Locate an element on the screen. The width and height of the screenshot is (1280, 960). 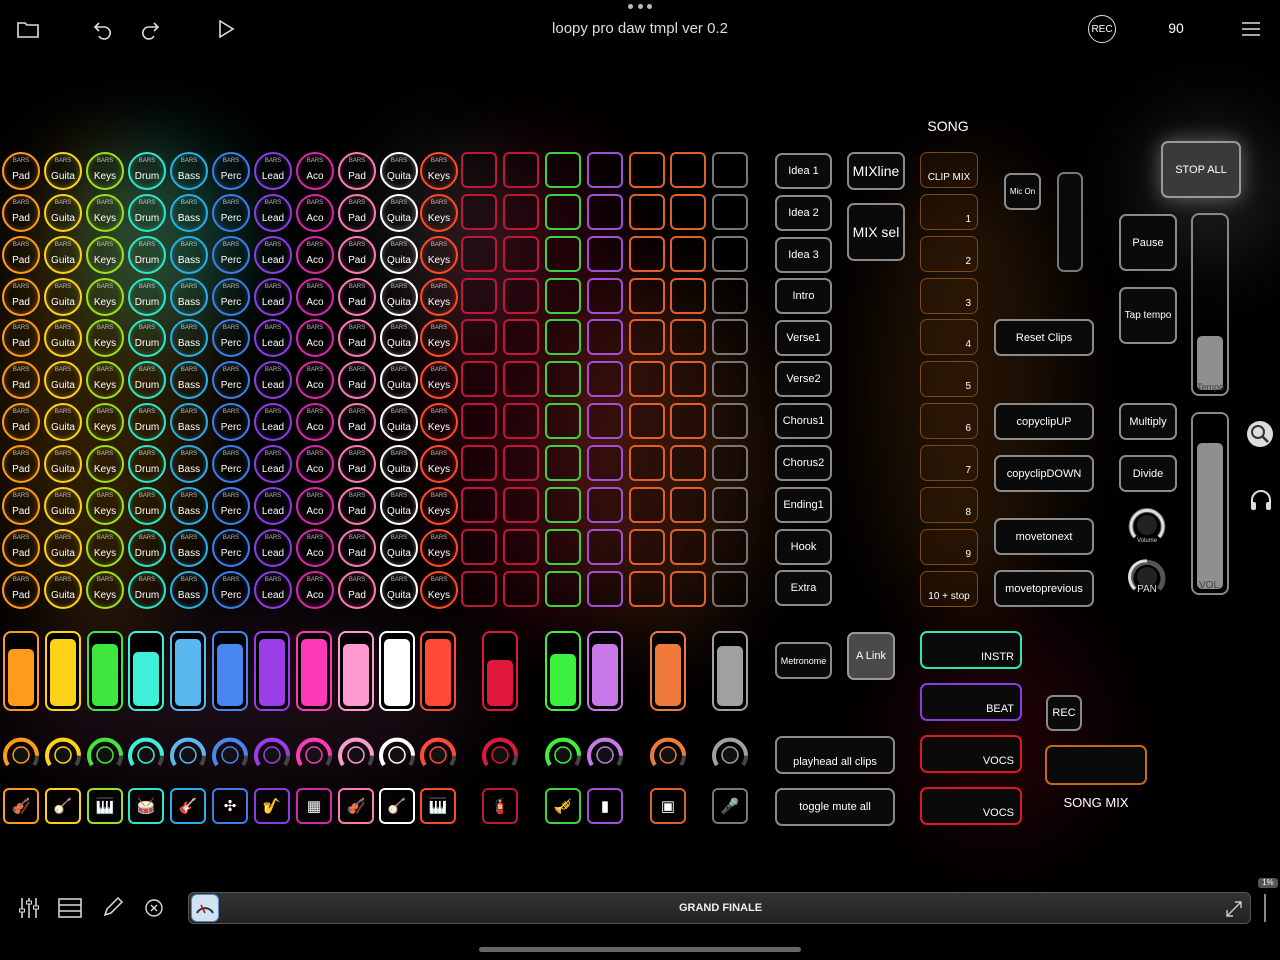
song-slot: 7 is located at coordinates (949, 463).